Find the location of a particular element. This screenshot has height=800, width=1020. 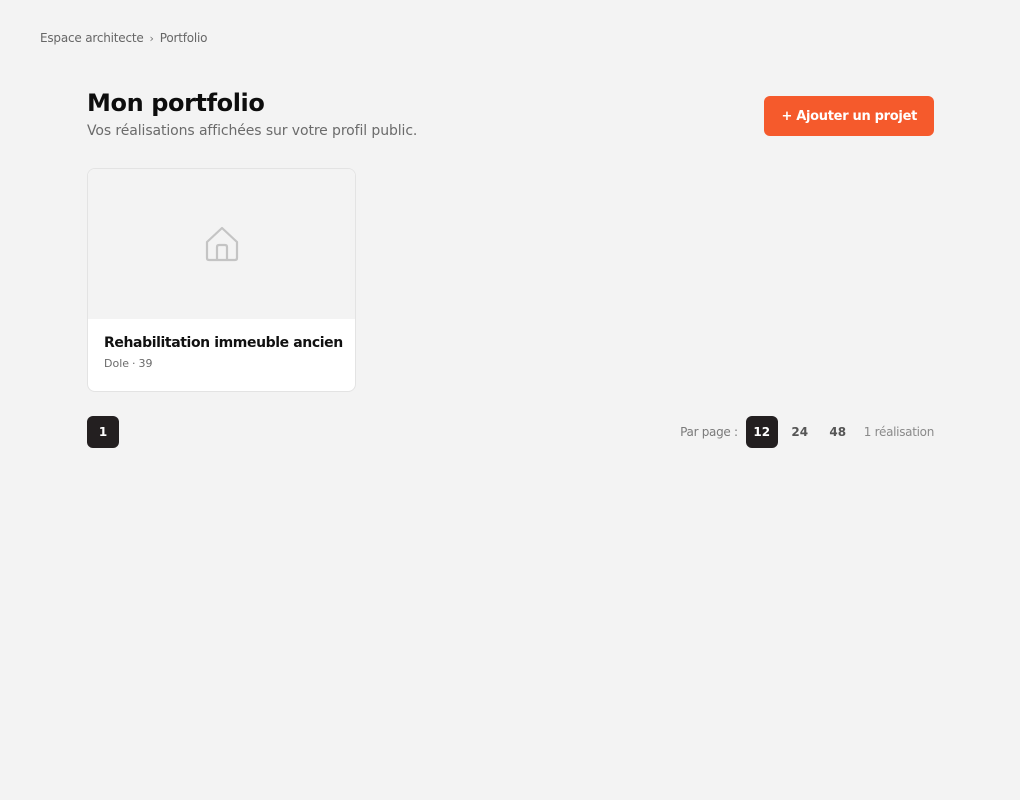

add-project-button: + Ajouter un projet is located at coordinates (849, 116).